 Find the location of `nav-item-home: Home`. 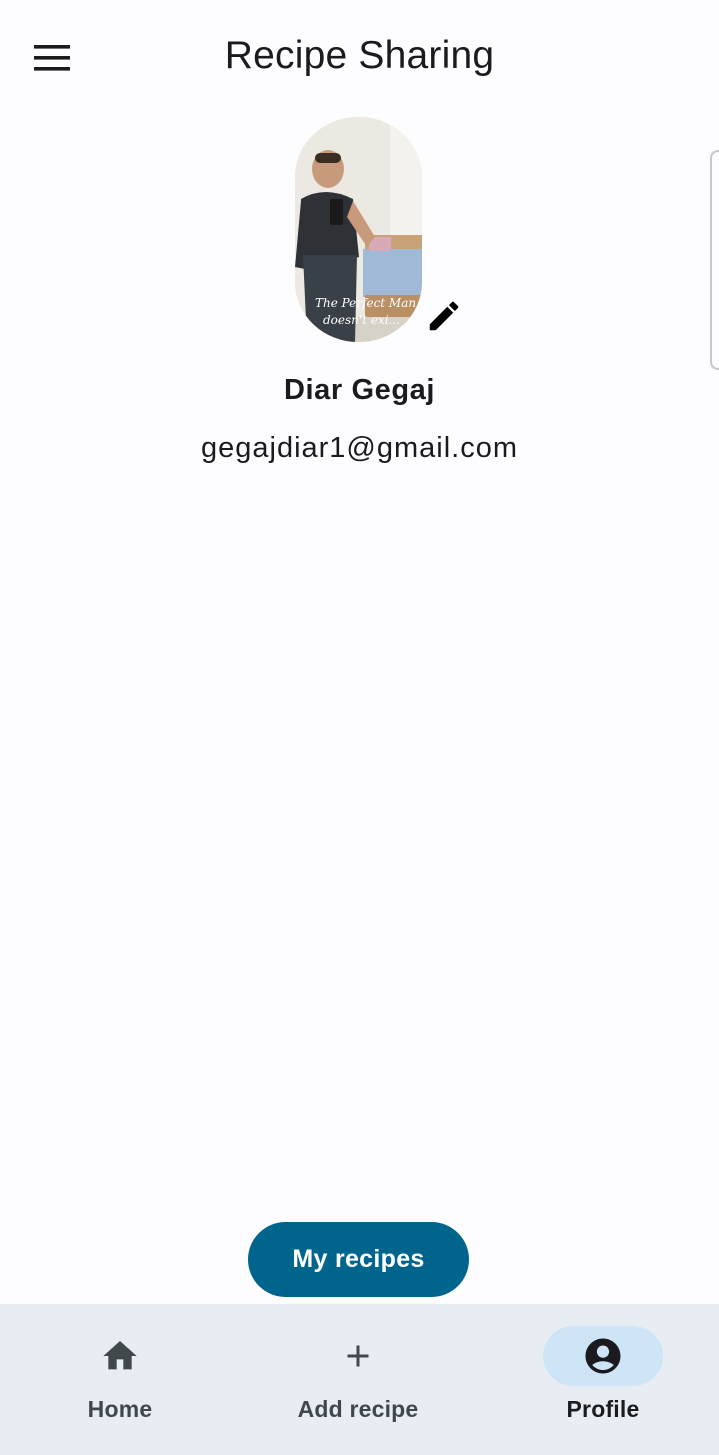

nav-item-home: Home is located at coordinates (120, 1379).